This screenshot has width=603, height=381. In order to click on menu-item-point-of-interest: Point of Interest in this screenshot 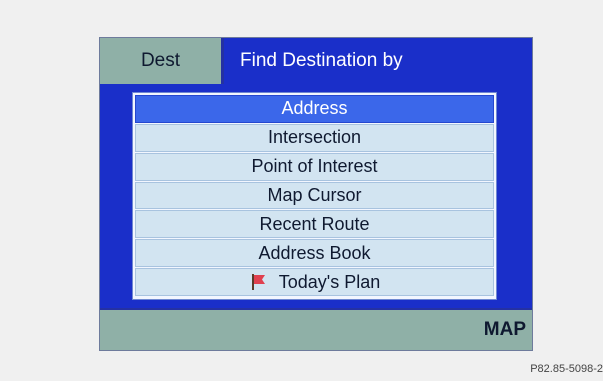, I will do `click(314, 166)`.